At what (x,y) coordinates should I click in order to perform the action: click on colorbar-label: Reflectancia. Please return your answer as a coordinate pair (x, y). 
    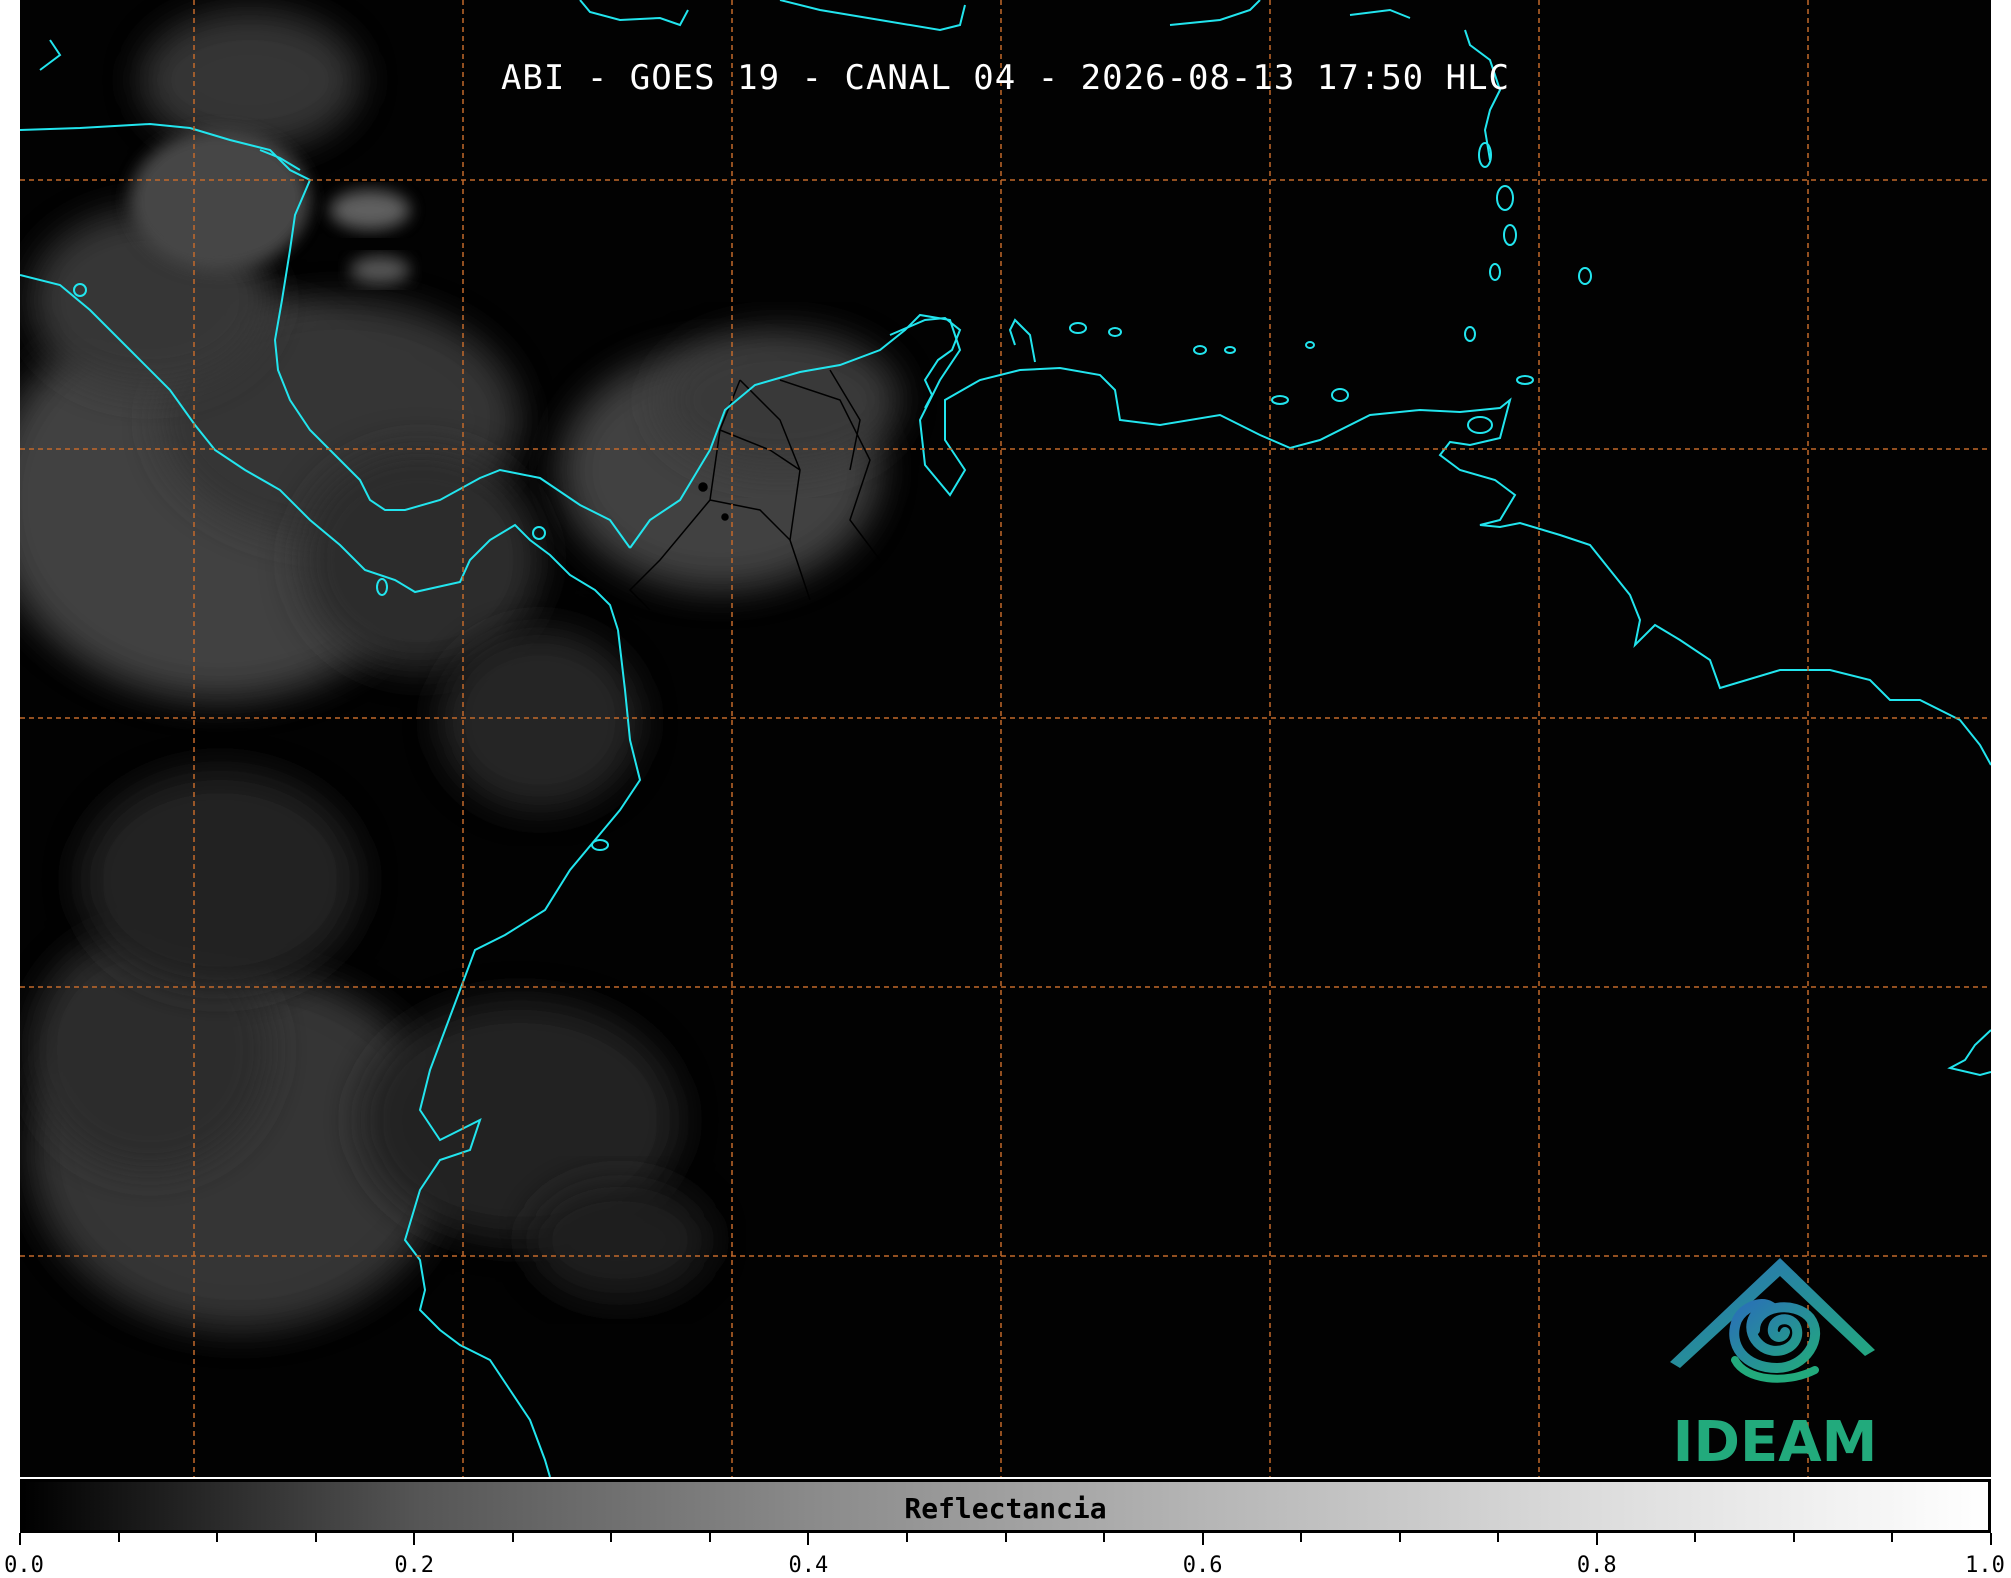
    Looking at the image, I should click on (1005, 1508).